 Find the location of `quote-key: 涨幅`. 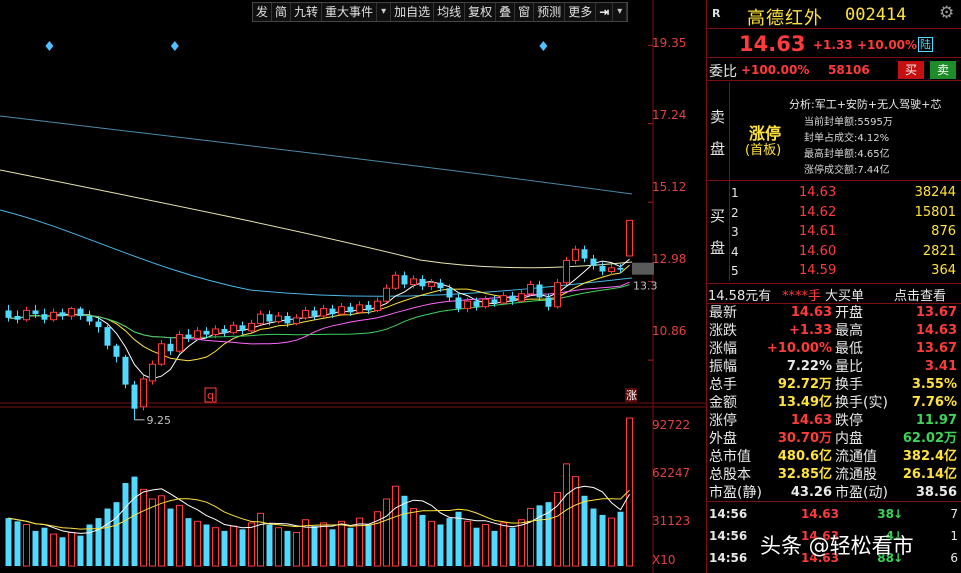

quote-key: 涨幅 is located at coordinates (723, 349).